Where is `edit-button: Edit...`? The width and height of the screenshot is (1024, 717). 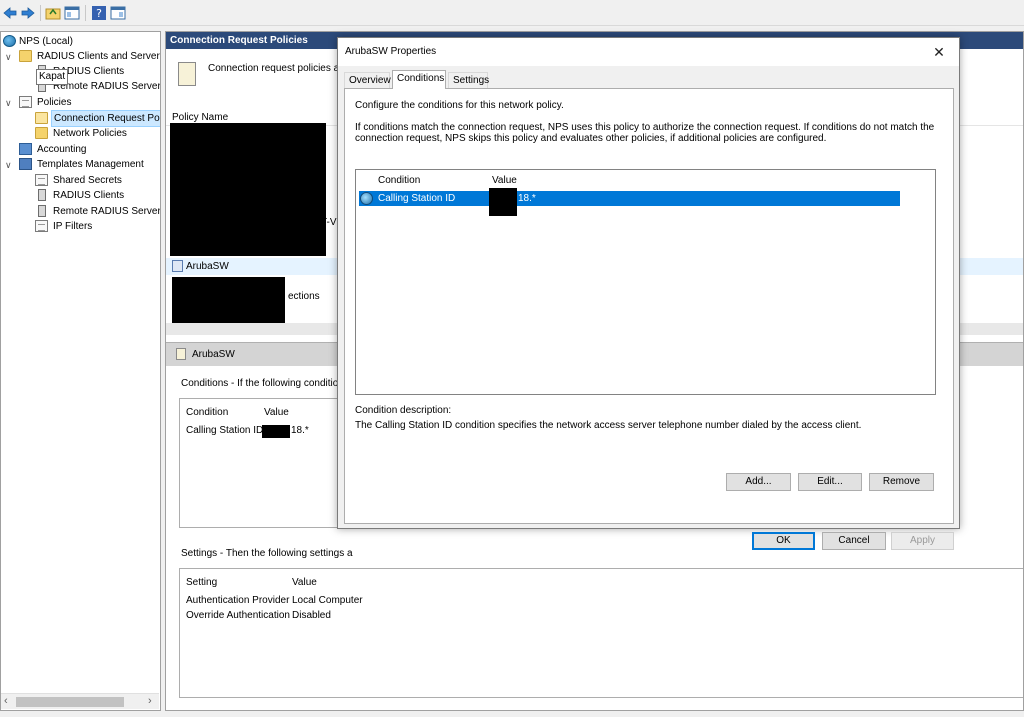 edit-button: Edit... is located at coordinates (830, 482).